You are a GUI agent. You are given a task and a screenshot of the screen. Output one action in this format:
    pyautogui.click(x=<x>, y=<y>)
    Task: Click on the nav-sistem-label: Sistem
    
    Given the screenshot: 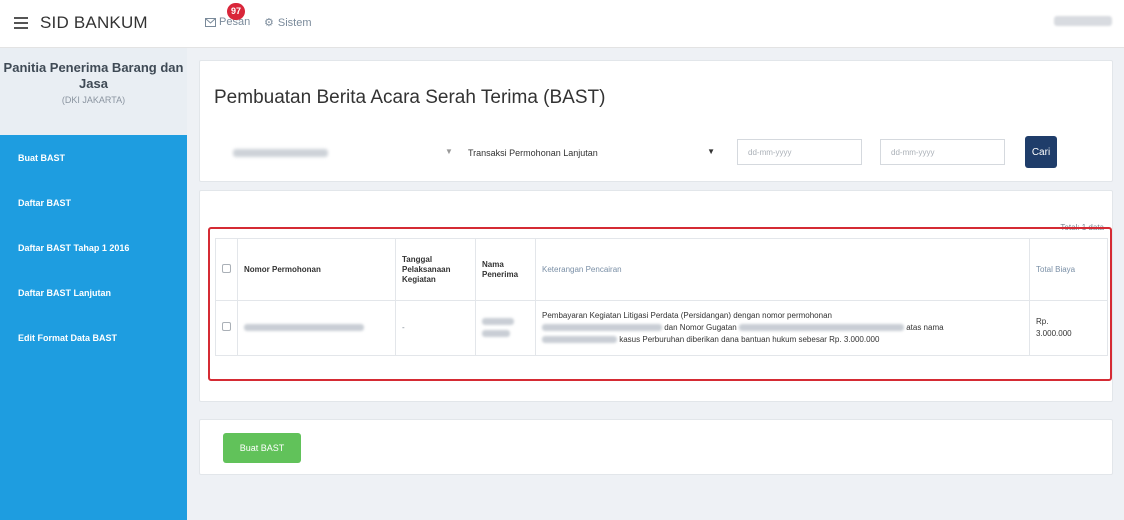 What is the action you would take?
    pyautogui.click(x=294, y=22)
    